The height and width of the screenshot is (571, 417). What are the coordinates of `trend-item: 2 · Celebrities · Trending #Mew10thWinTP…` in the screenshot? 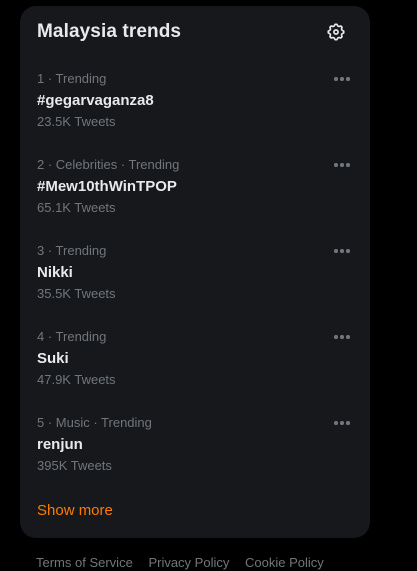 It's located at (195, 200).